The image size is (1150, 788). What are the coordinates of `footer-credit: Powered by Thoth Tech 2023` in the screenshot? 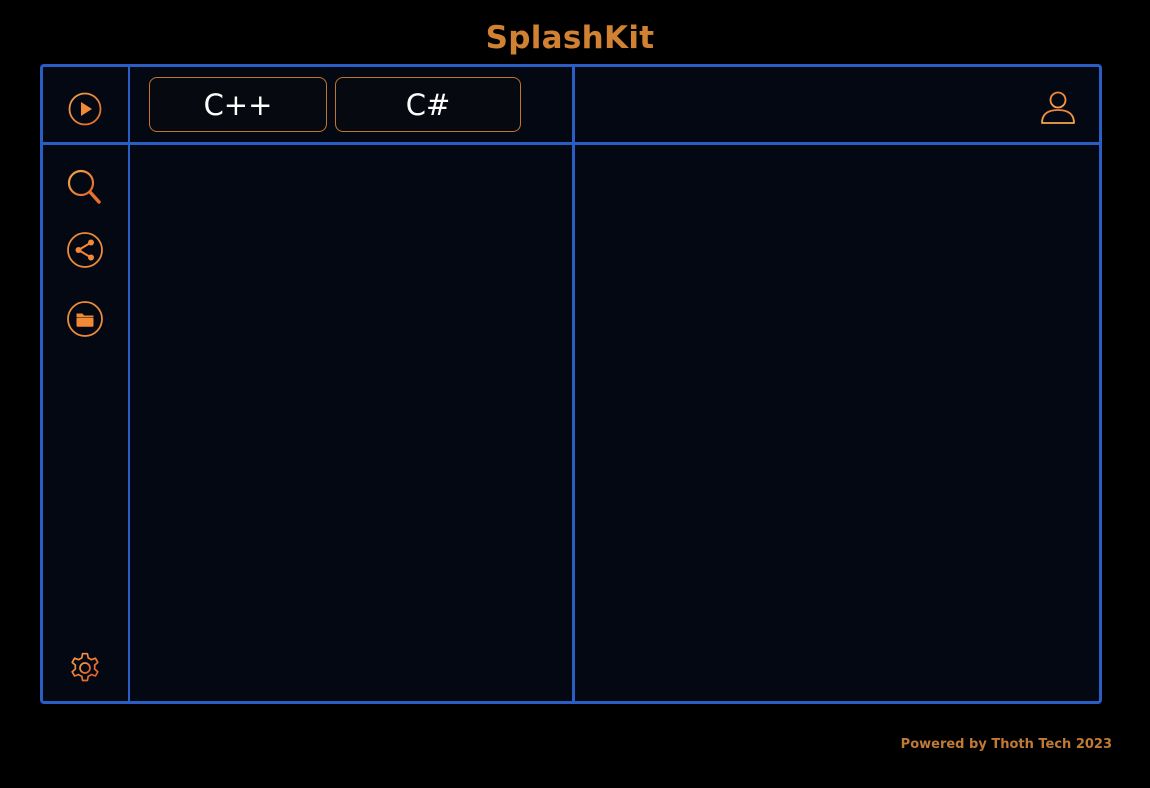 It's located at (1006, 744).